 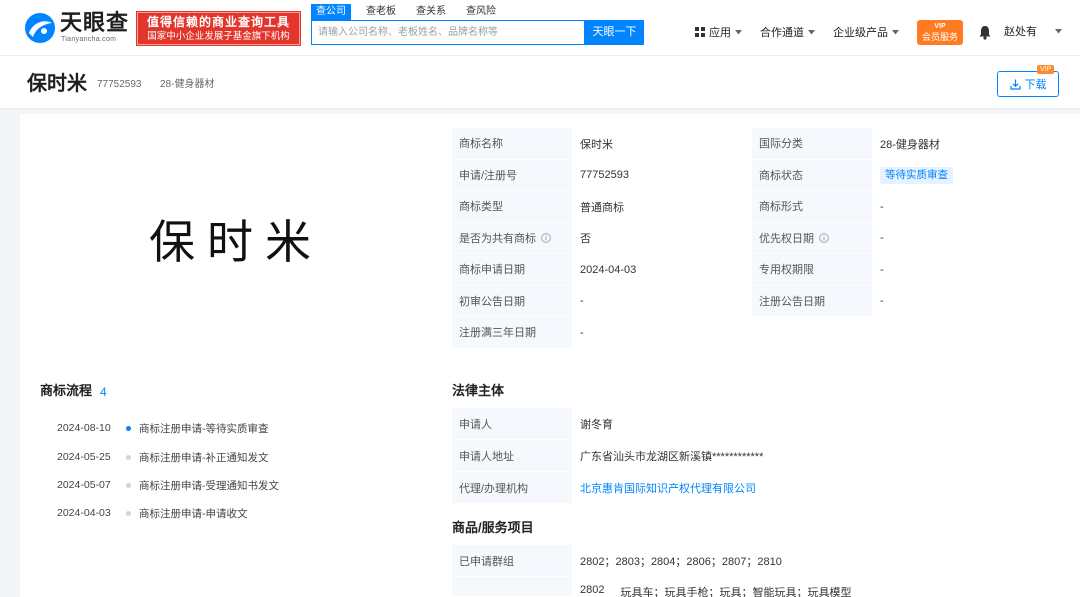 I want to click on detail-label: 优先权日期, so click(x=786, y=238).